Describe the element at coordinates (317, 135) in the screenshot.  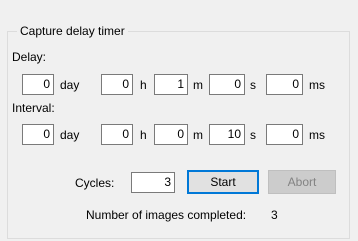
I see `interval-millisecond-unit: ms` at that location.